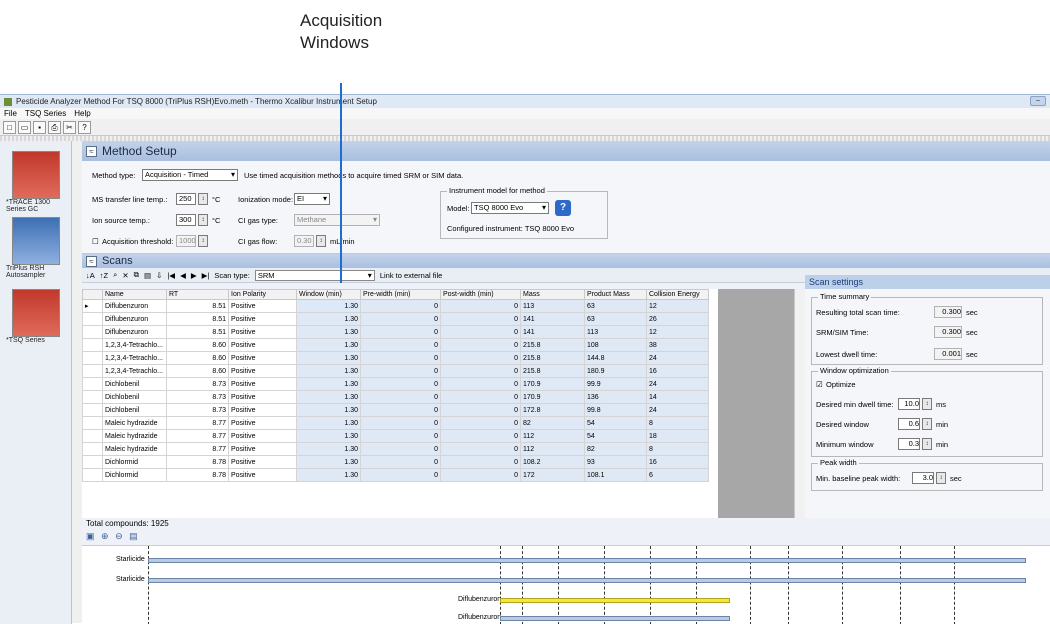 The width and height of the screenshot is (1050, 624). What do you see at coordinates (677, 462) in the screenshot?
I see `cell-collision-energy: 16` at bounding box center [677, 462].